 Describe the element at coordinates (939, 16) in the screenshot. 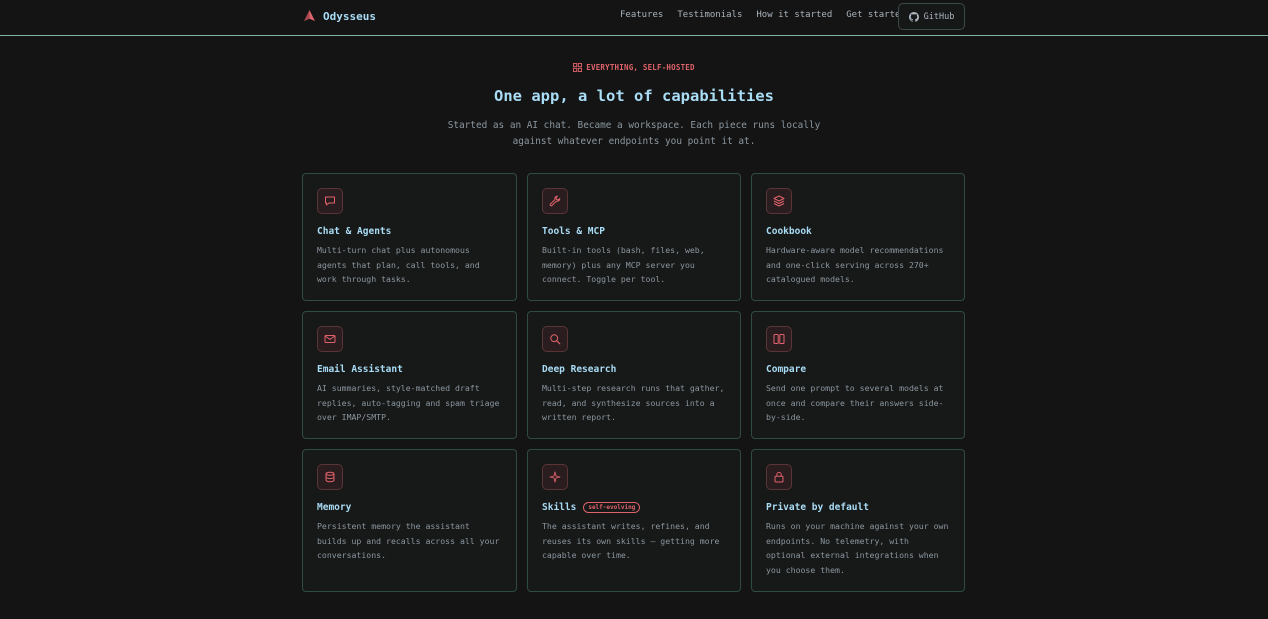

I see `github-button-label: GitHub` at that location.